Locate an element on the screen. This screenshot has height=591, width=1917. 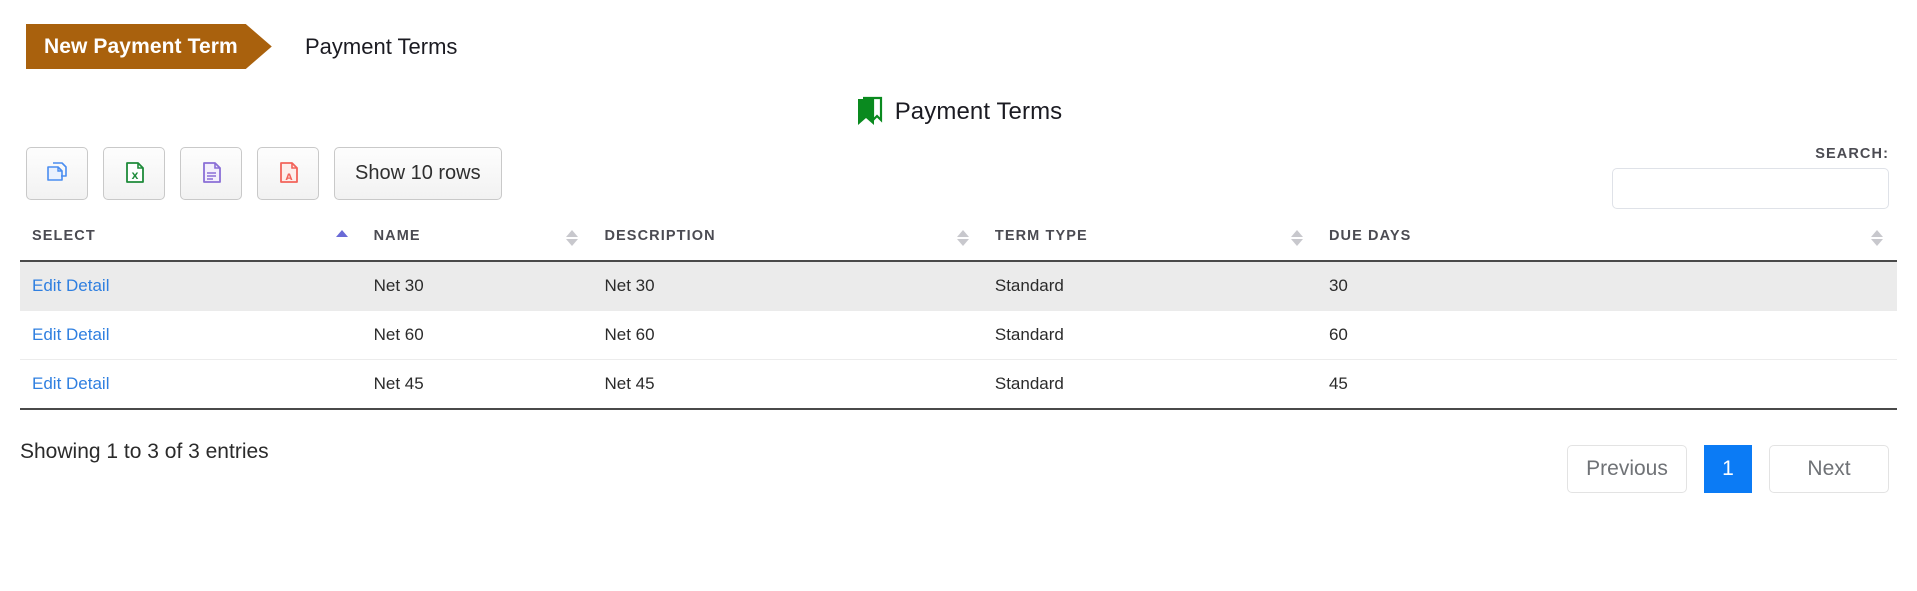
copy-button is located at coordinates (57, 173).